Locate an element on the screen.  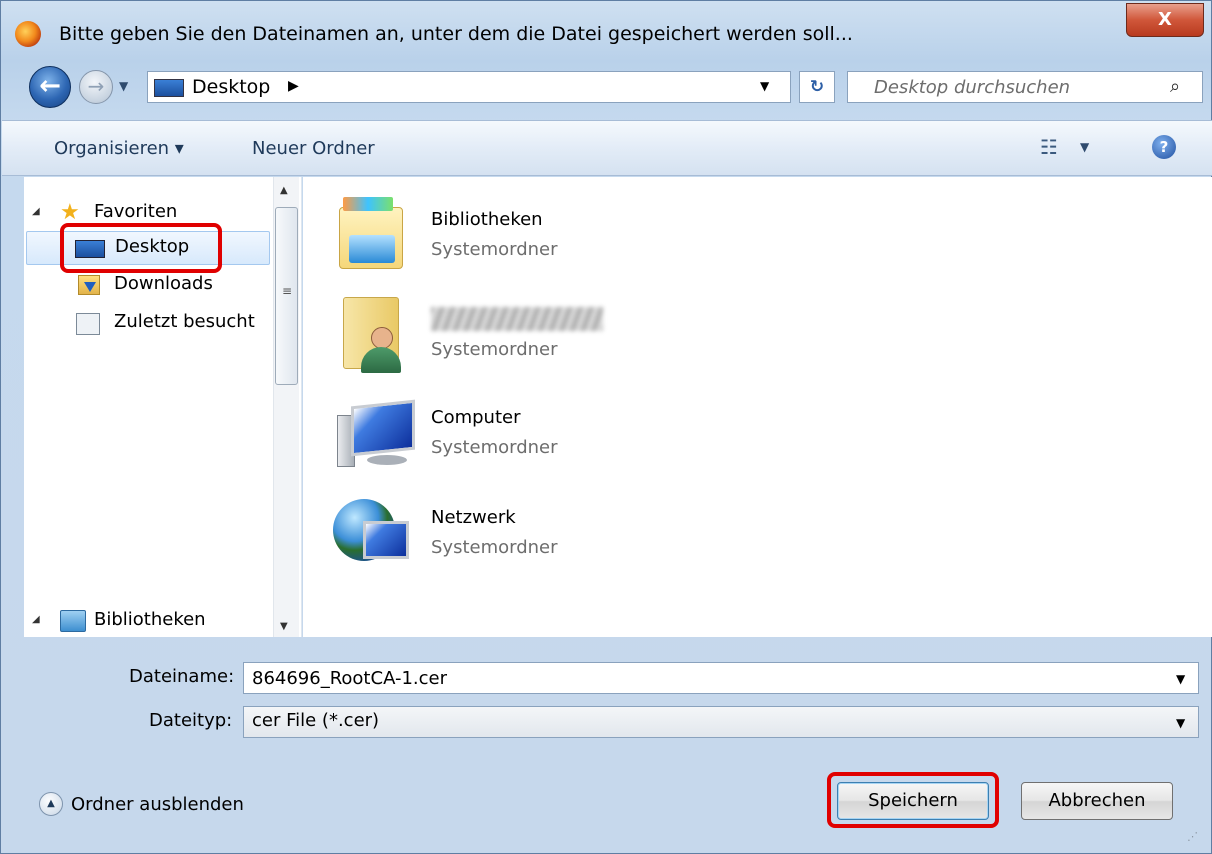
list-item: Netzwerk Systemordner is located at coordinates (633, 522).